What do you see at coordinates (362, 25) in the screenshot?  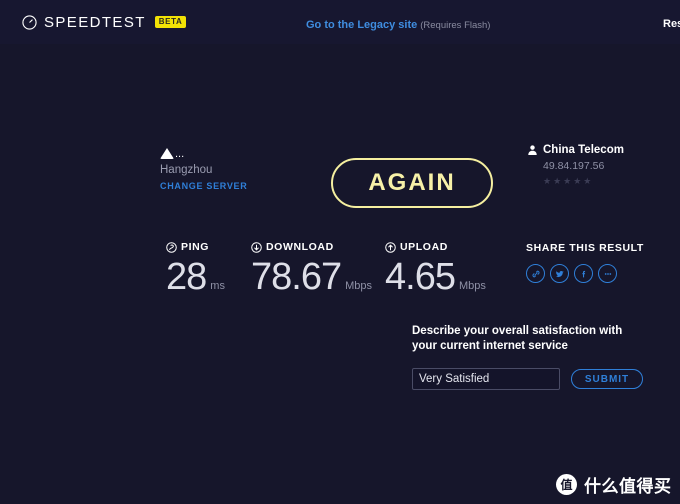 I see `legacy-link-label: Go to the Legacy site` at bounding box center [362, 25].